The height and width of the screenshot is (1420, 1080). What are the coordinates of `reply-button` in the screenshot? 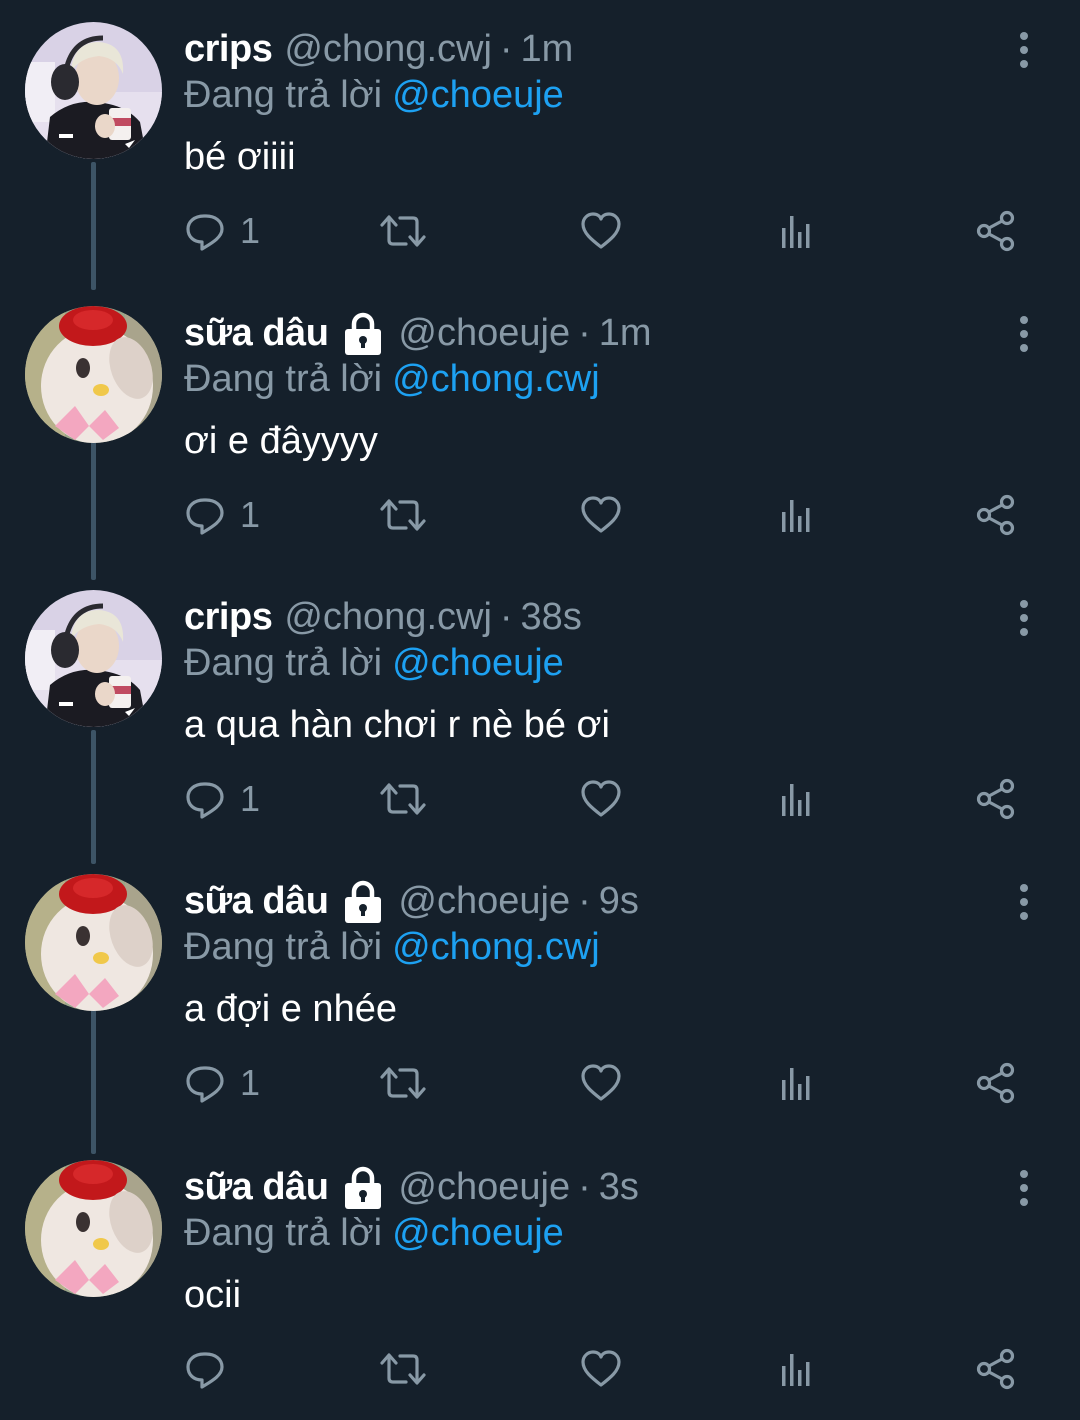 It's located at (212, 1369).